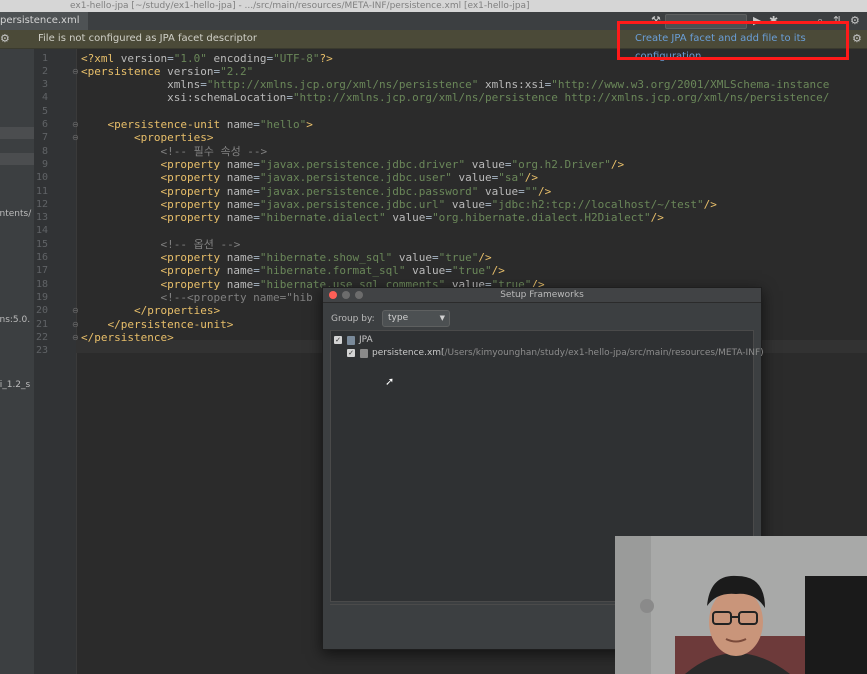 This screenshot has height=674, width=867. What do you see at coordinates (353, 319) in the screenshot?
I see `group-by-label: Group by:` at bounding box center [353, 319].